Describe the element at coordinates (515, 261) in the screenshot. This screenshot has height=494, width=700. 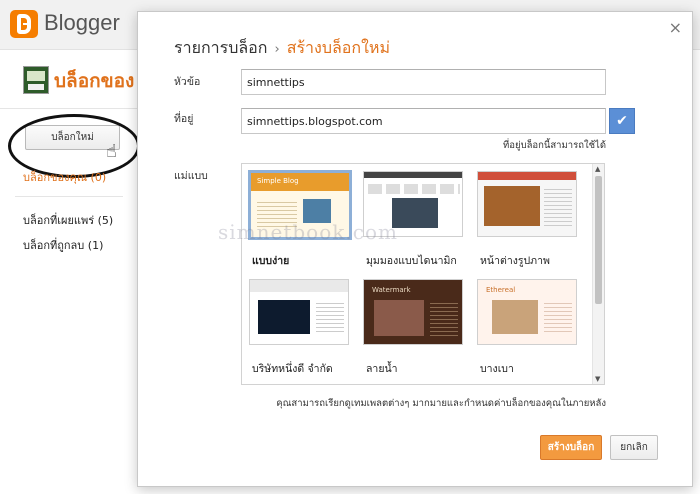
I see `template-name: หน้าต่างรูปภาพ` at that location.